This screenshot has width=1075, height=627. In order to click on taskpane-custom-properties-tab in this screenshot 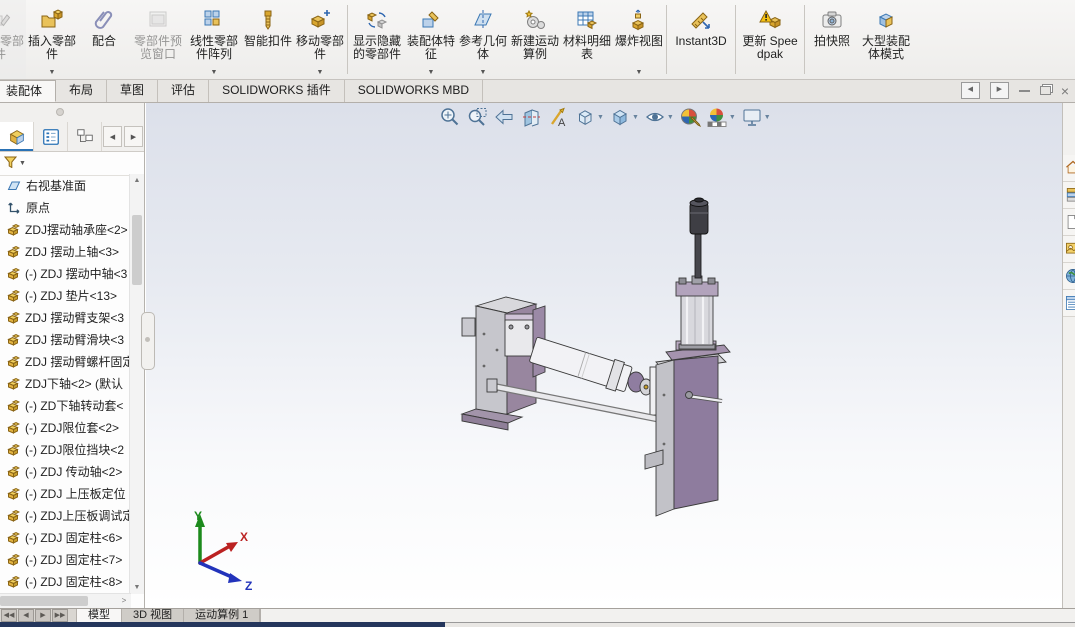, I will do `click(1069, 303)`.